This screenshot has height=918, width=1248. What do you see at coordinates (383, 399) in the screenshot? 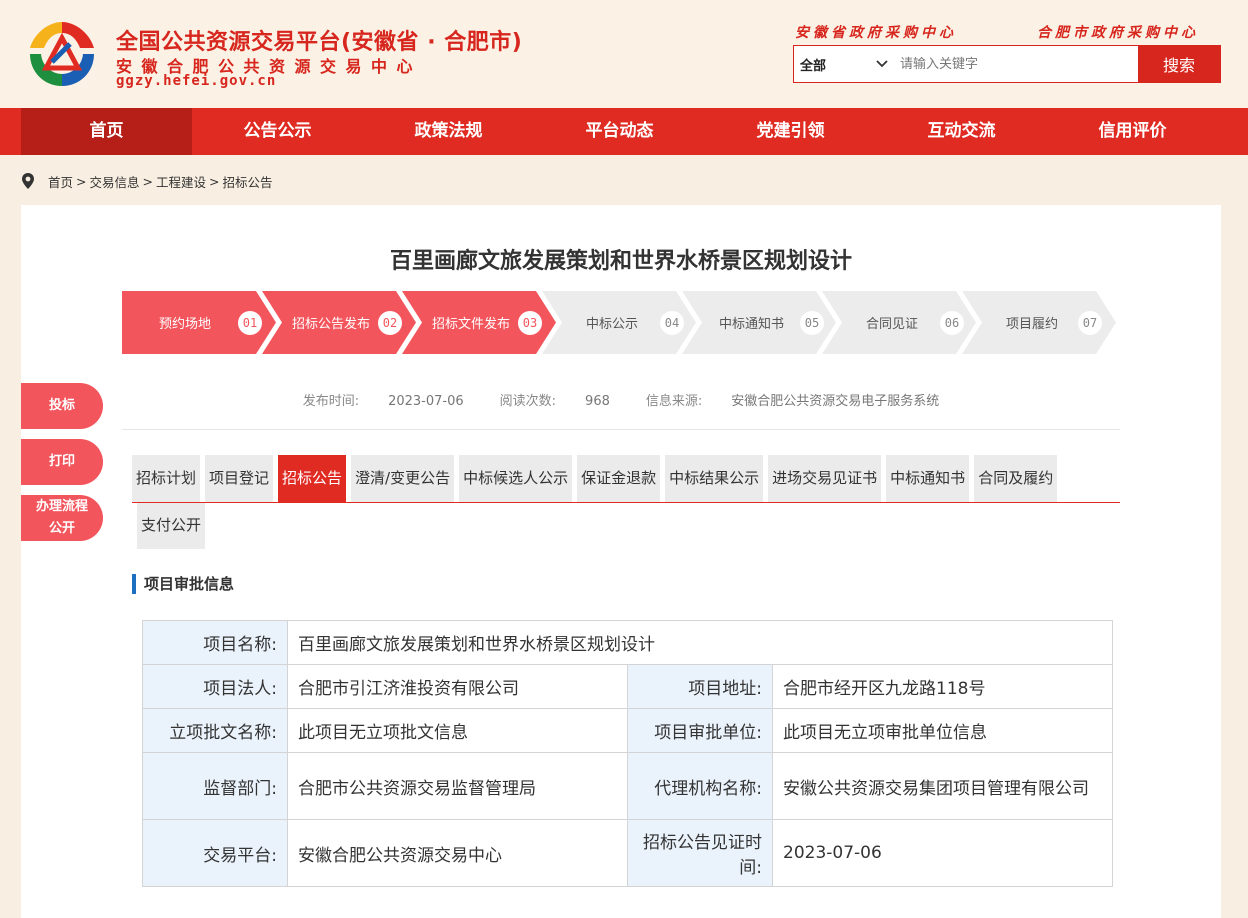
I see `publish-time: 发布时间: 2023-07-06` at bounding box center [383, 399].